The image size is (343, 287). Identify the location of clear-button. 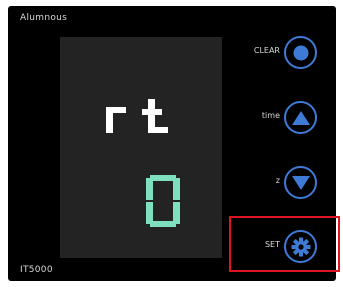
(300, 52).